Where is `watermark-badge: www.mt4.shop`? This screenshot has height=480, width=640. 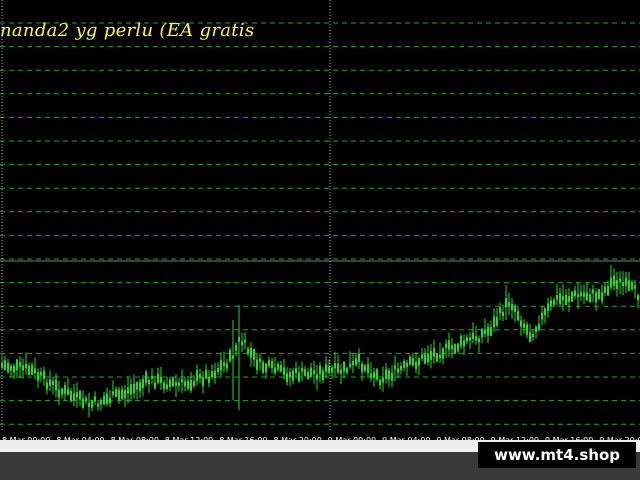
watermark-badge: www.mt4.shop is located at coordinates (557, 455).